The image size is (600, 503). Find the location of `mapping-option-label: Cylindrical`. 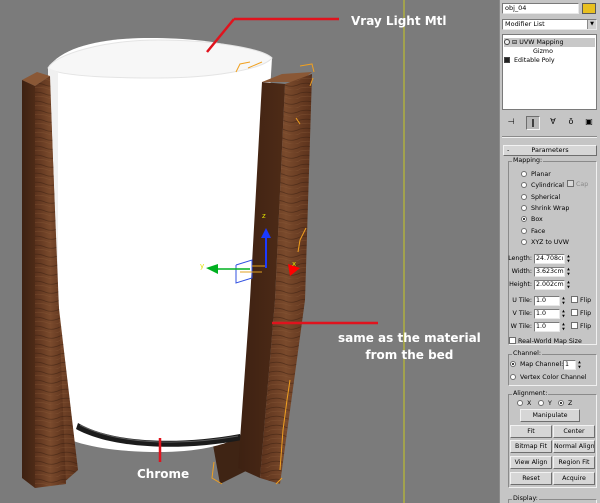

mapping-option-label: Cylindrical is located at coordinates (548, 186).